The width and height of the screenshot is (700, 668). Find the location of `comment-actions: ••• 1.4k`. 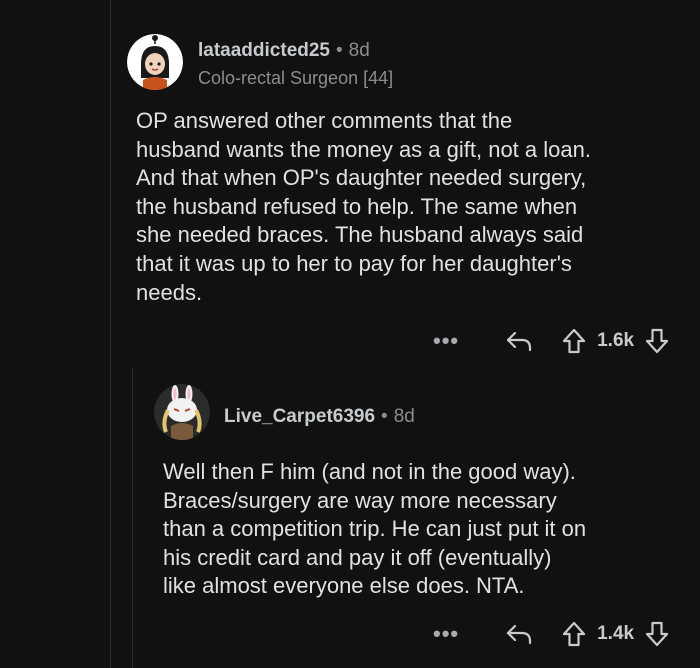

comment-actions: ••• 1.4k is located at coordinates (551, 634).